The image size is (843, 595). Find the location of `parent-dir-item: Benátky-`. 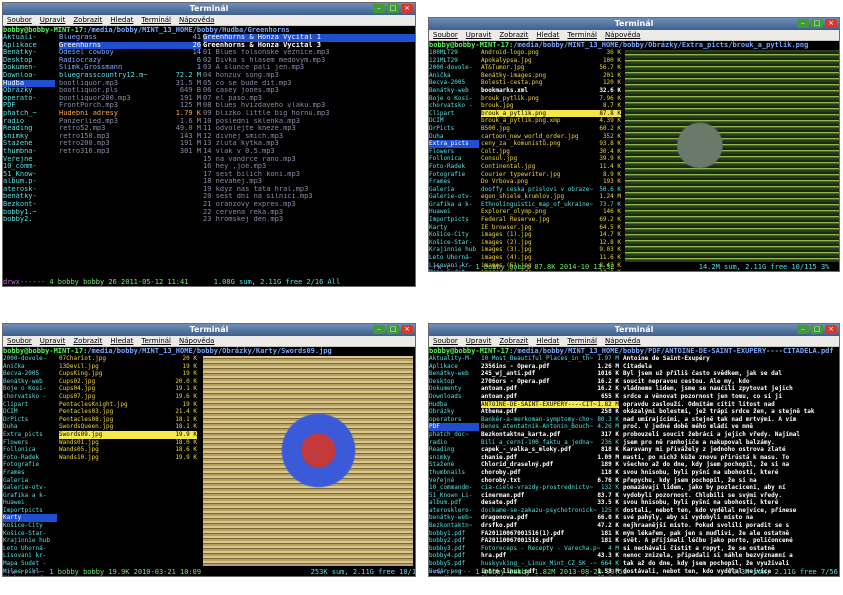

parent-dir-item: Benátky- is located at coordinates (29, 53).